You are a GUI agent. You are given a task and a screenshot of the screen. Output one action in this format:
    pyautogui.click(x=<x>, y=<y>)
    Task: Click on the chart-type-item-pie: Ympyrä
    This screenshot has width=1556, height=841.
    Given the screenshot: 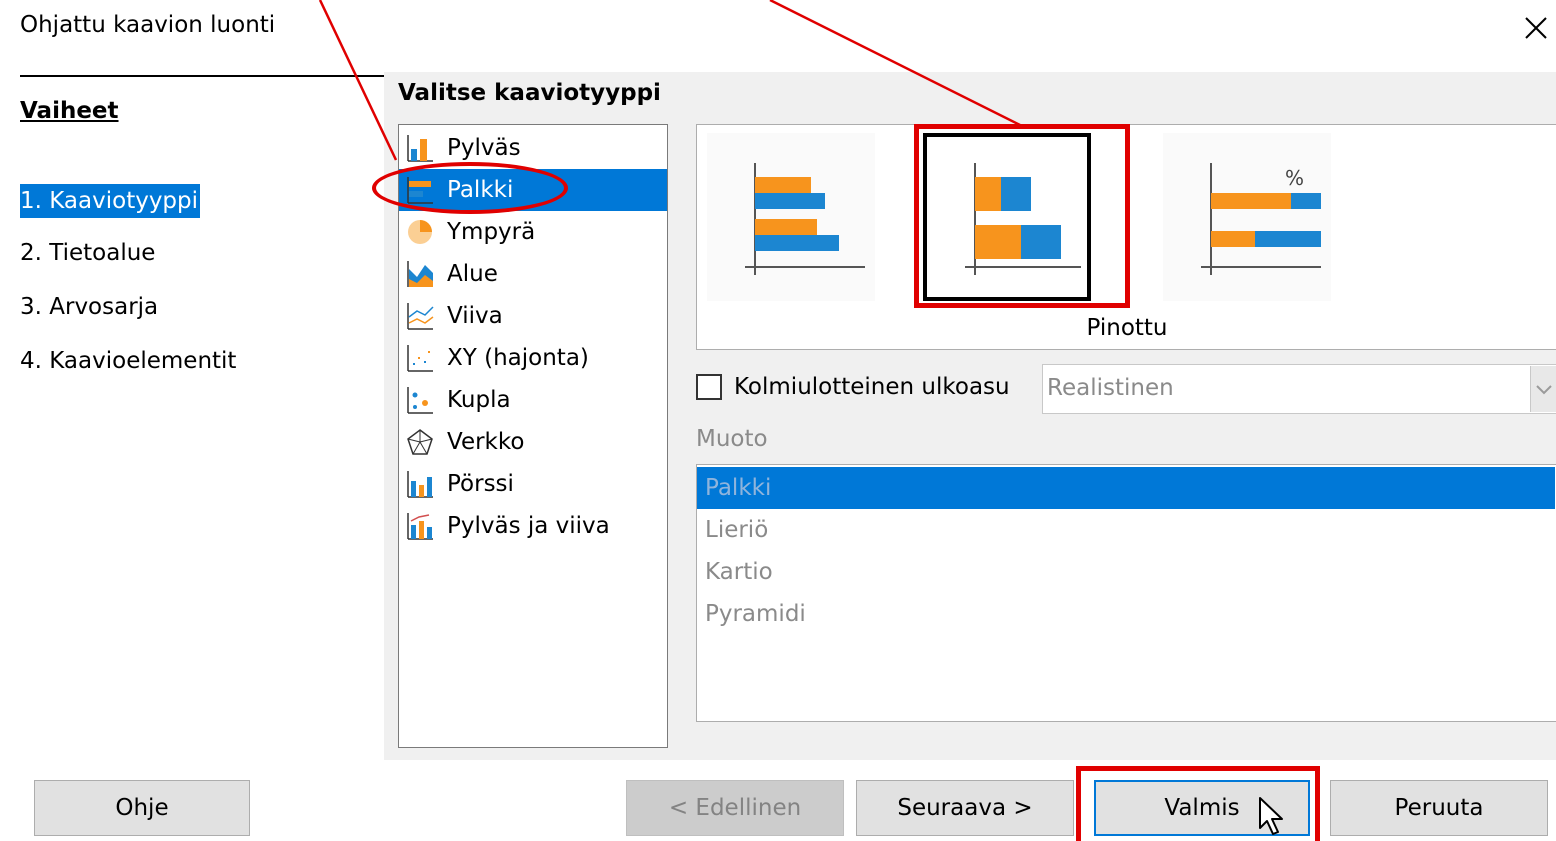 What is the action you would take?
    pyautogui.click(x=533, y=232)
    